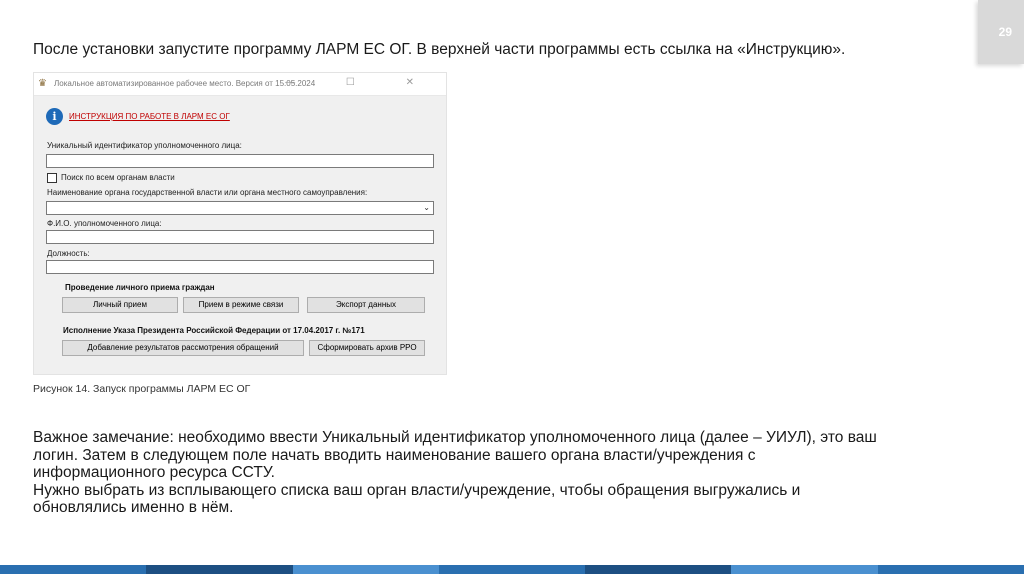 This screenshot has width=1024, height=574. Describe the element at coordinates (240, 161) in the screenshot. I see `uiul-input` at that location.